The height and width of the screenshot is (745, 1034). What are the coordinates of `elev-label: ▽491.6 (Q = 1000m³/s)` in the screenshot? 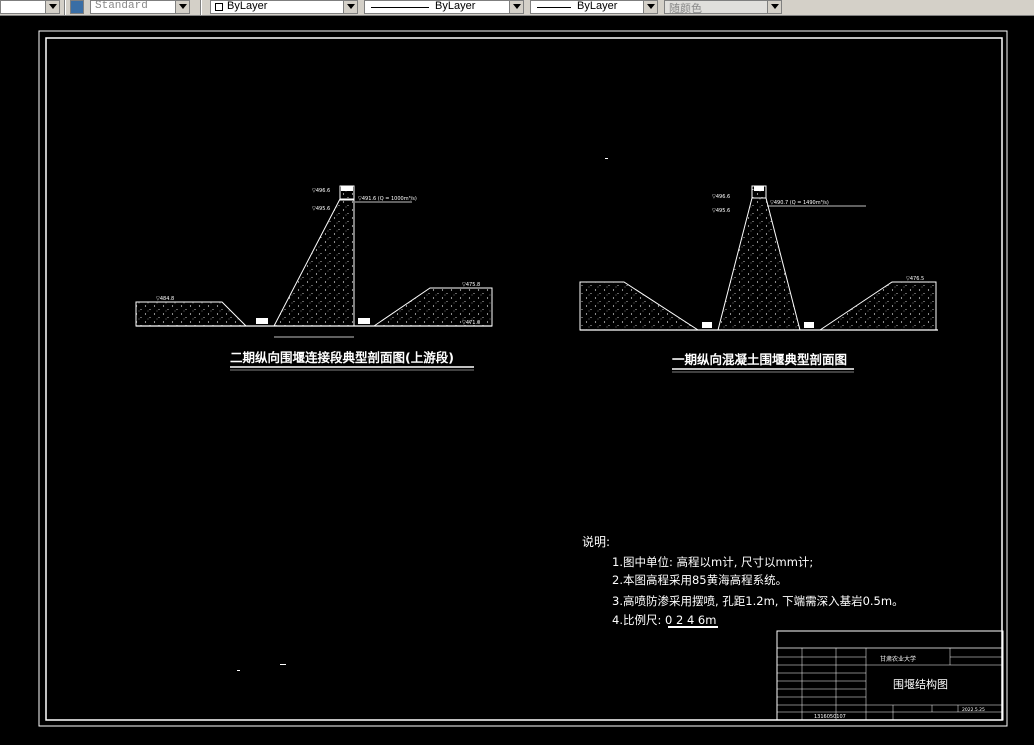 It's located at (387, 199).